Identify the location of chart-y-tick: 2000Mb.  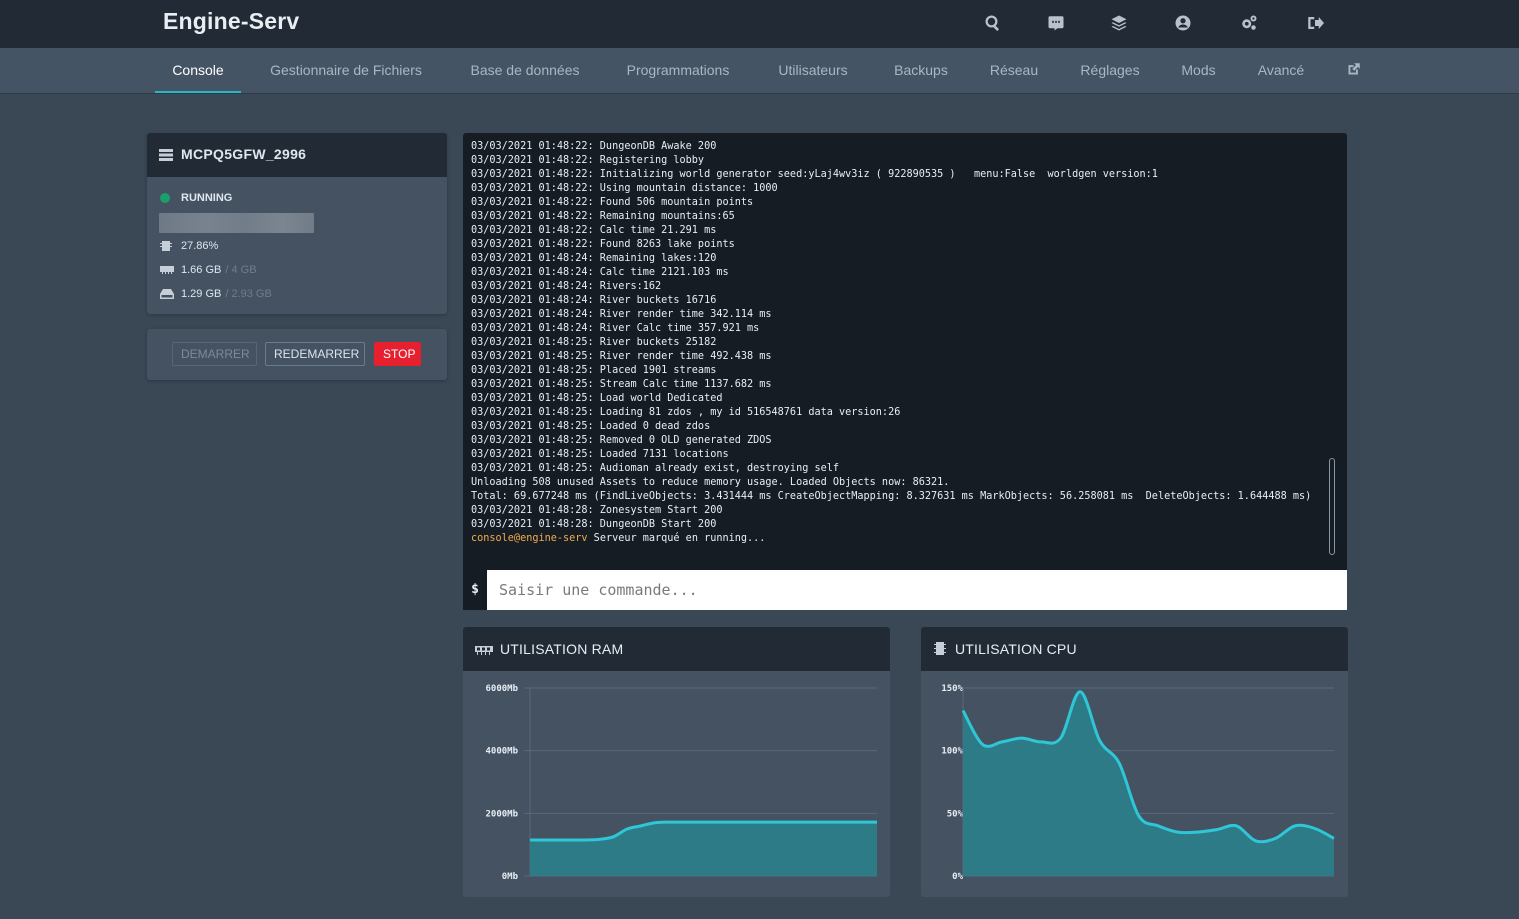
(501, 814).